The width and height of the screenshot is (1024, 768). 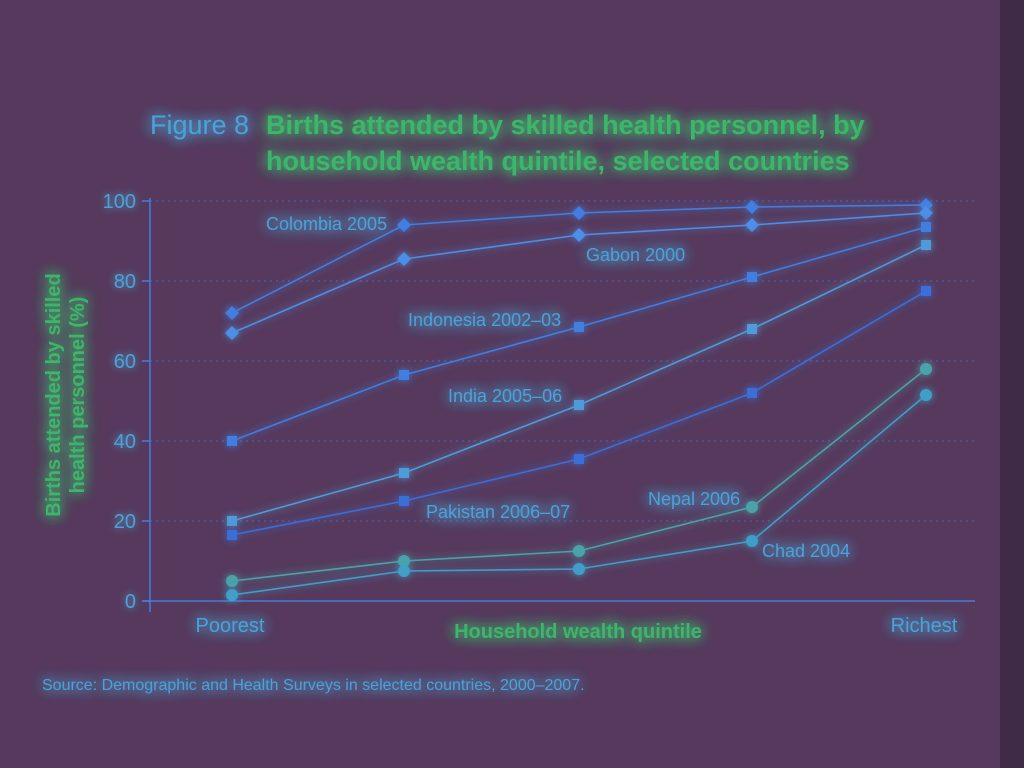 I want to click on edge-shadow, so click(x=1012, y=384).